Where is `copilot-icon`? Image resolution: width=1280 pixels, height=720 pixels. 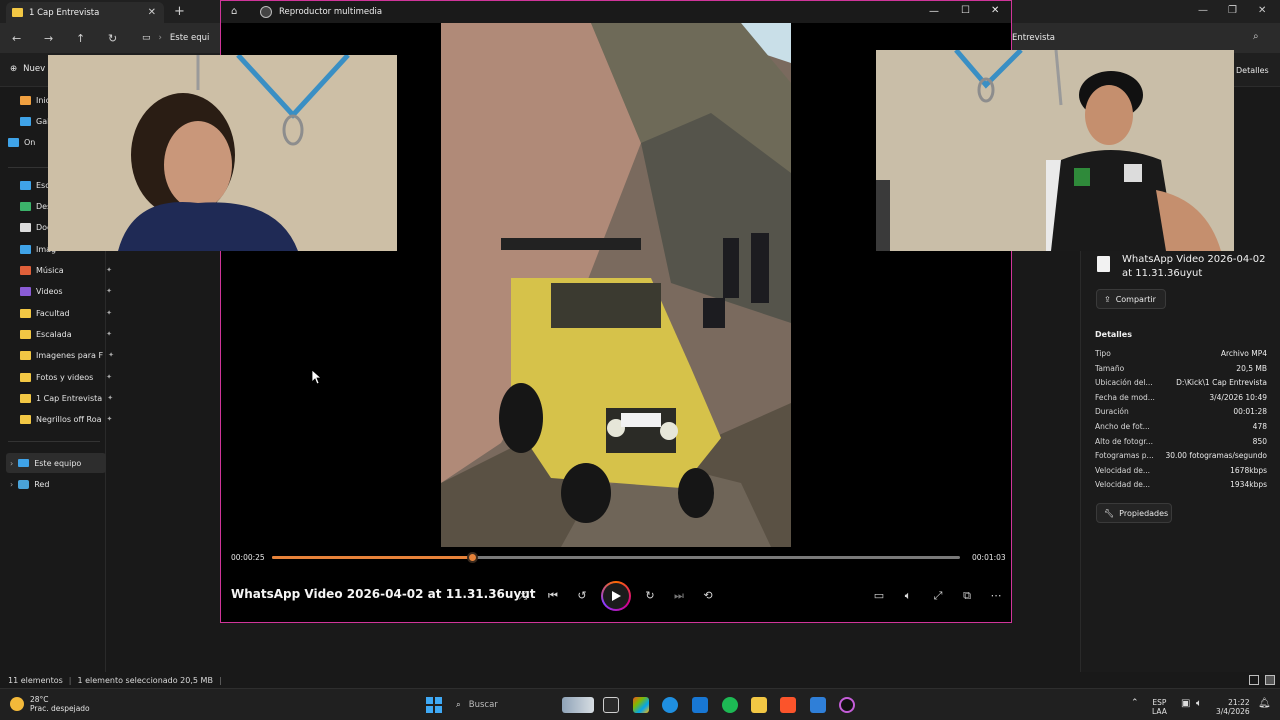
copilot-icon is located at coordinates (641, 705).